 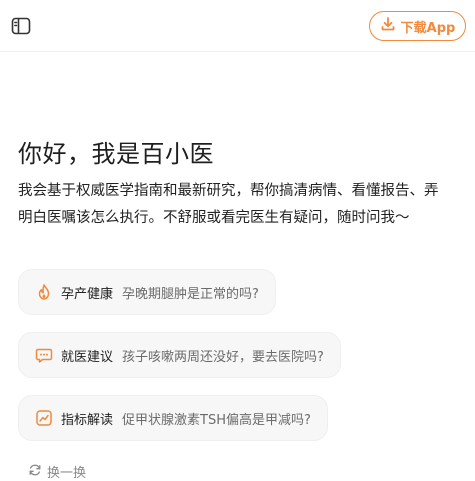 What do you see at coordinates (87, 357) in the screenshot?
I see `suggestion-category: 就医建议` at bounding box center [87, 357].